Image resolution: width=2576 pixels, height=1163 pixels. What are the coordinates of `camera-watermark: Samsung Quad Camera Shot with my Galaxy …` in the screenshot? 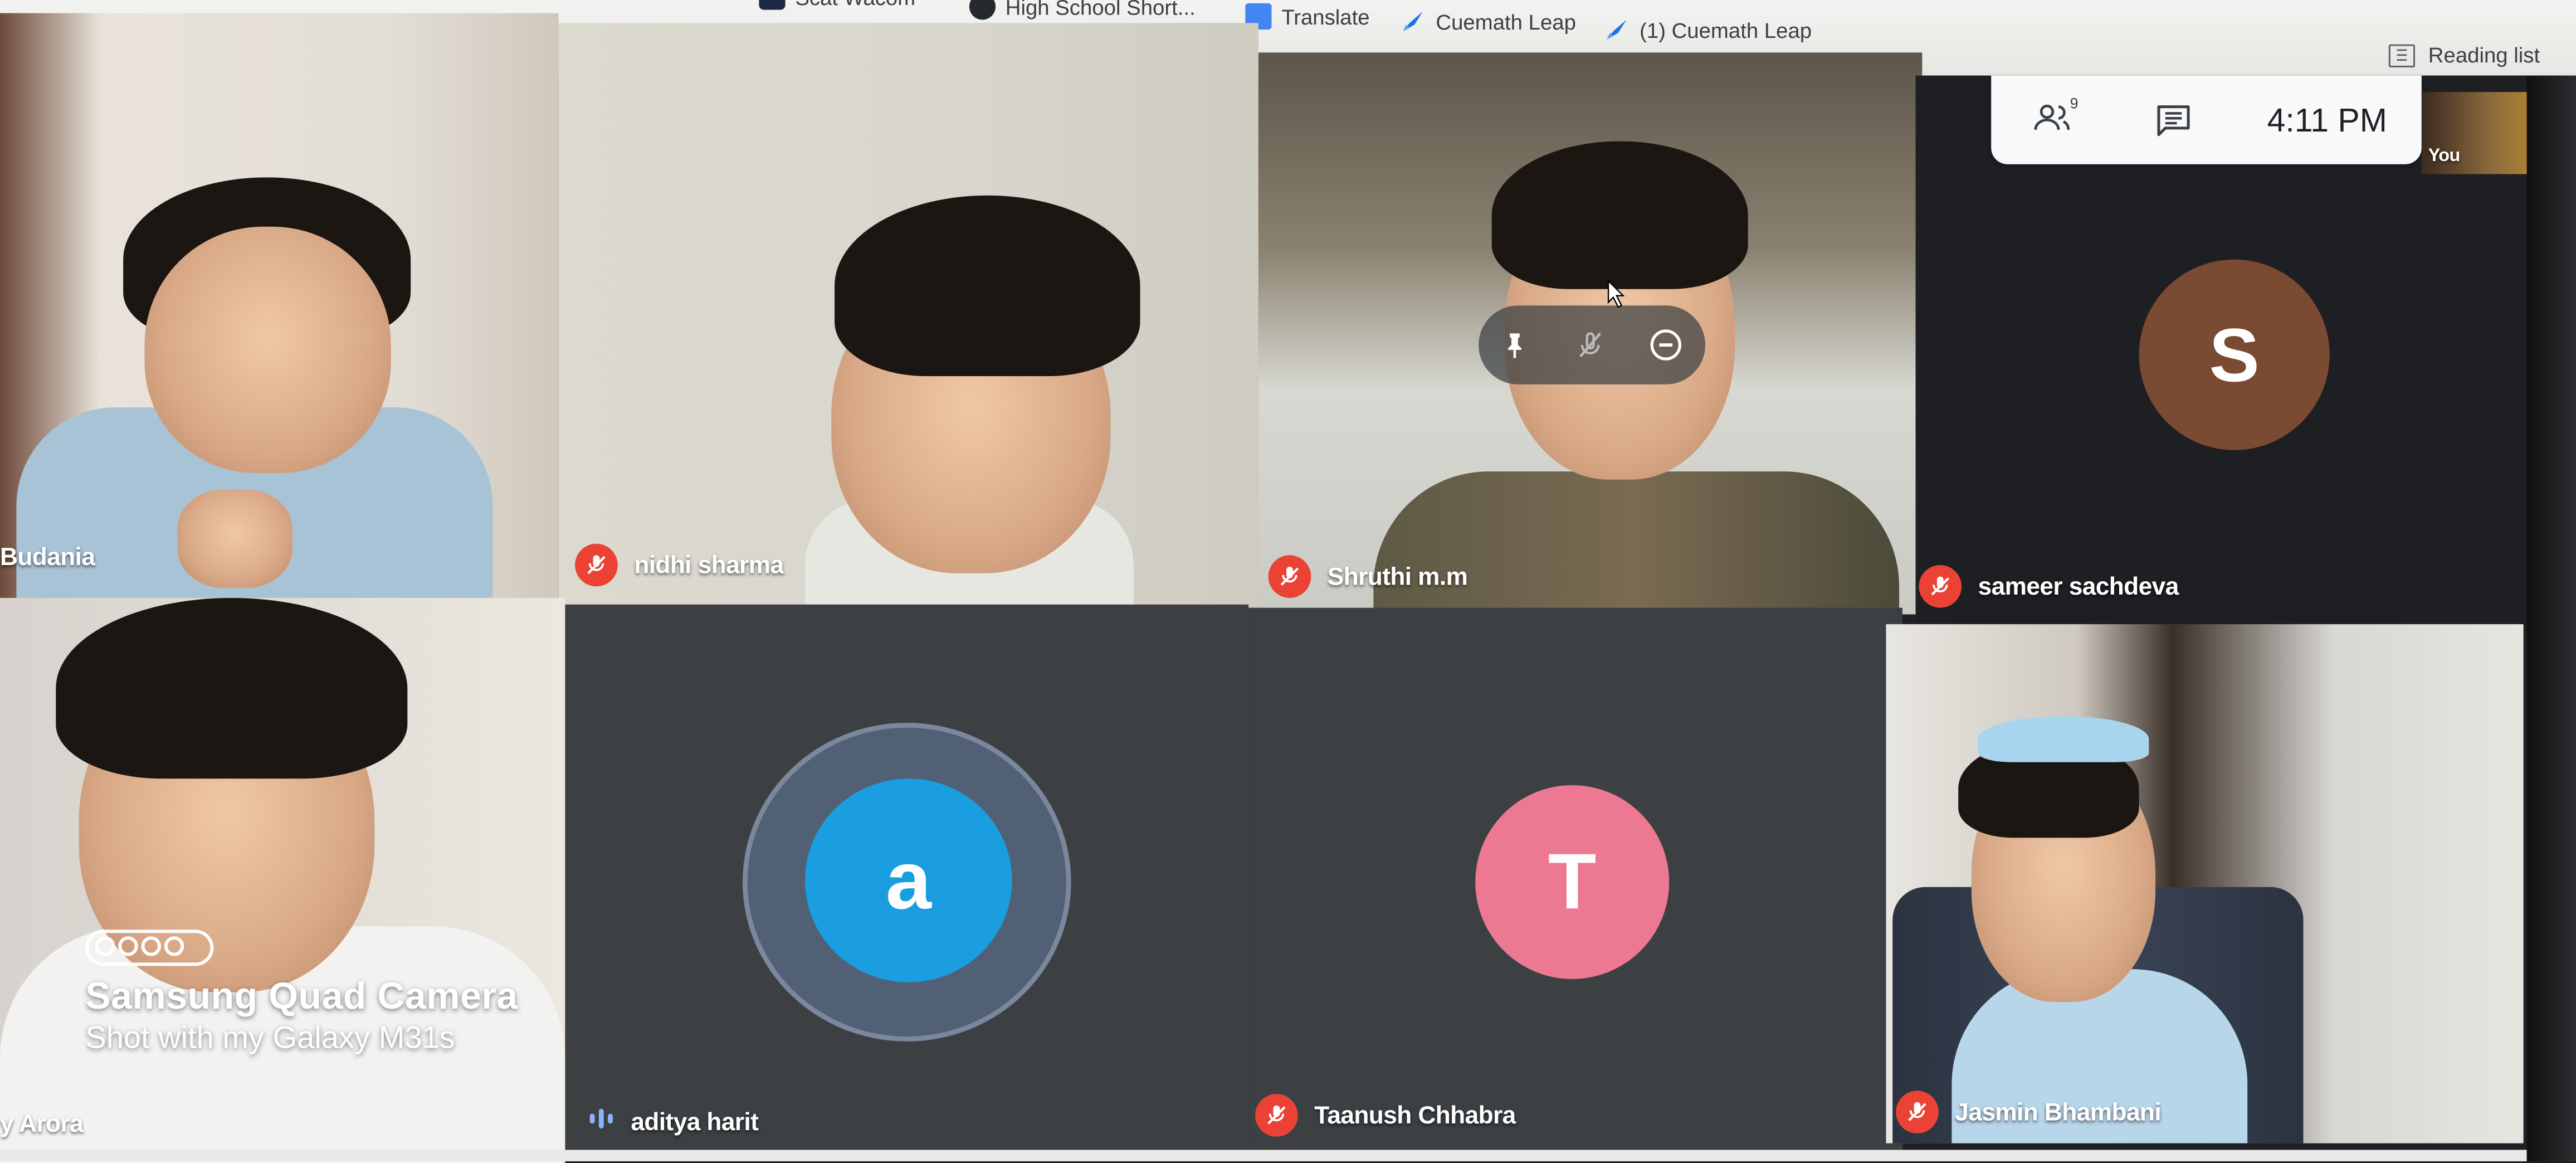 It's located at (301, 994).